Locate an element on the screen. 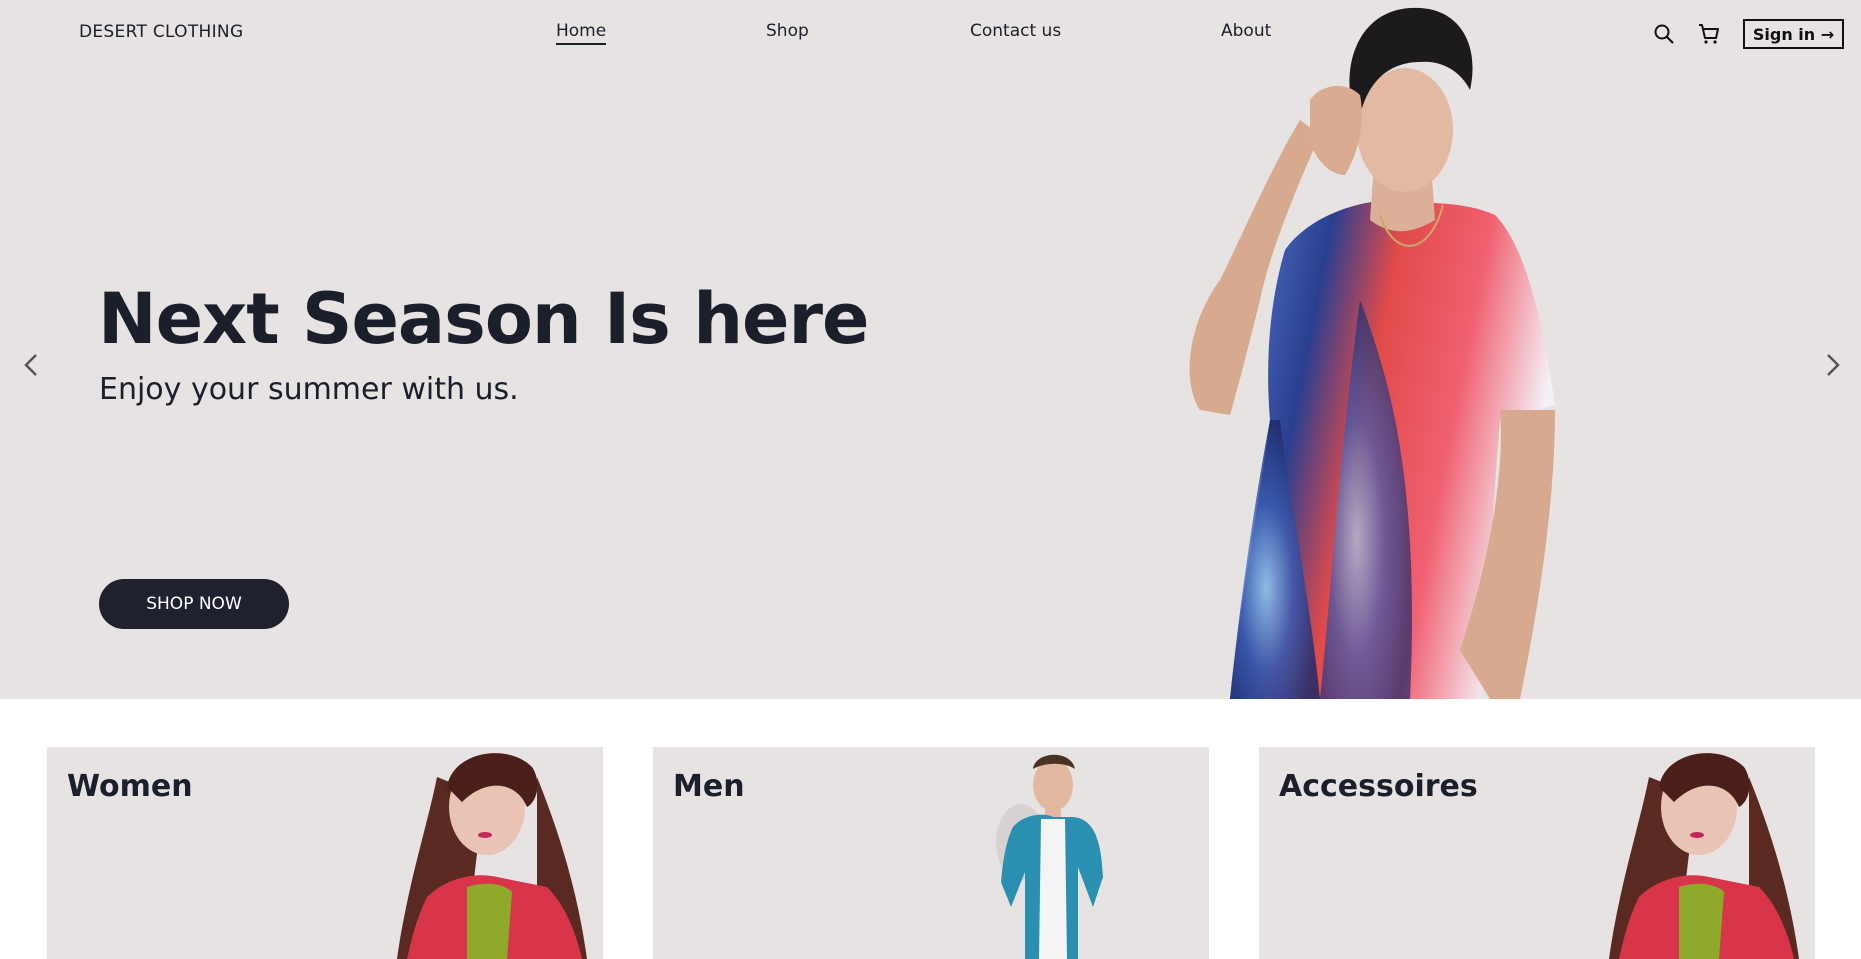 The height and width of the screenshot is (959, 1861). hero-subtitle: Enjoy your summer with us. is located at coordinates (309, 389).